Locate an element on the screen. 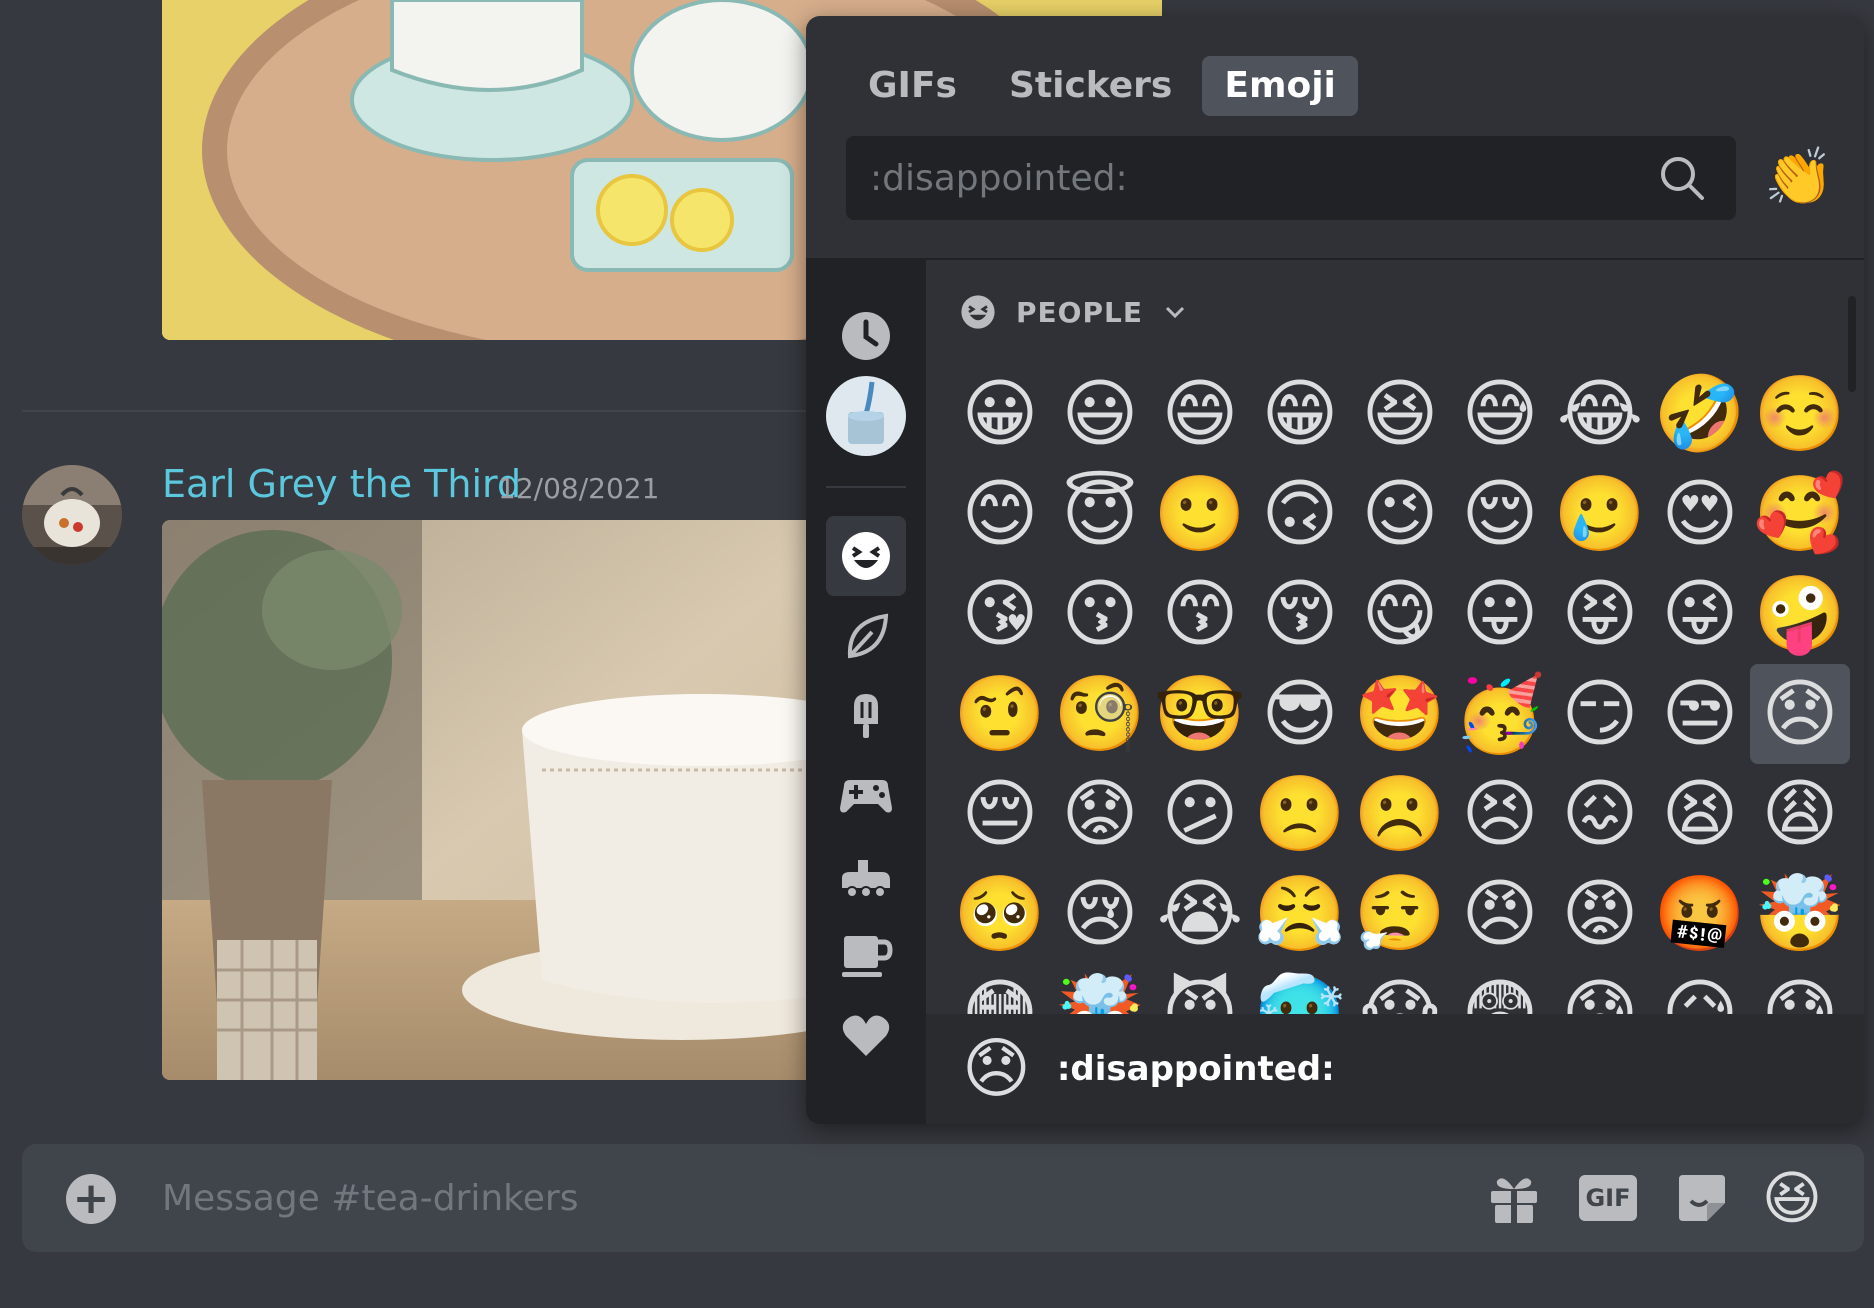 The width and height of the screenshot is (1874, 1308). emoji-category-sidebar is located at coordinates (866, 692).